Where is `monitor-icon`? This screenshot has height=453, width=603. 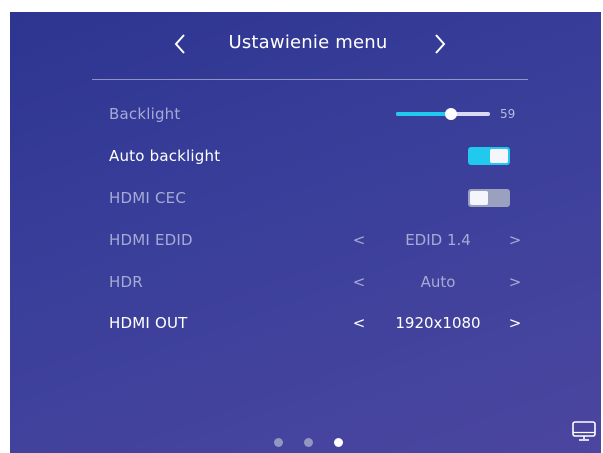 monitor-icon is located at coordinates (584, 431).